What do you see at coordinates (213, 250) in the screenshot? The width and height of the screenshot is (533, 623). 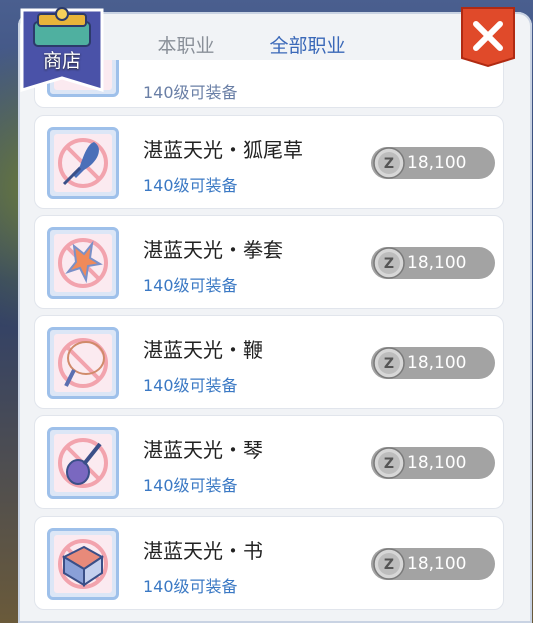 I see `item-name: 湛蓝天光・拳套` at bounding box center [213, 250].